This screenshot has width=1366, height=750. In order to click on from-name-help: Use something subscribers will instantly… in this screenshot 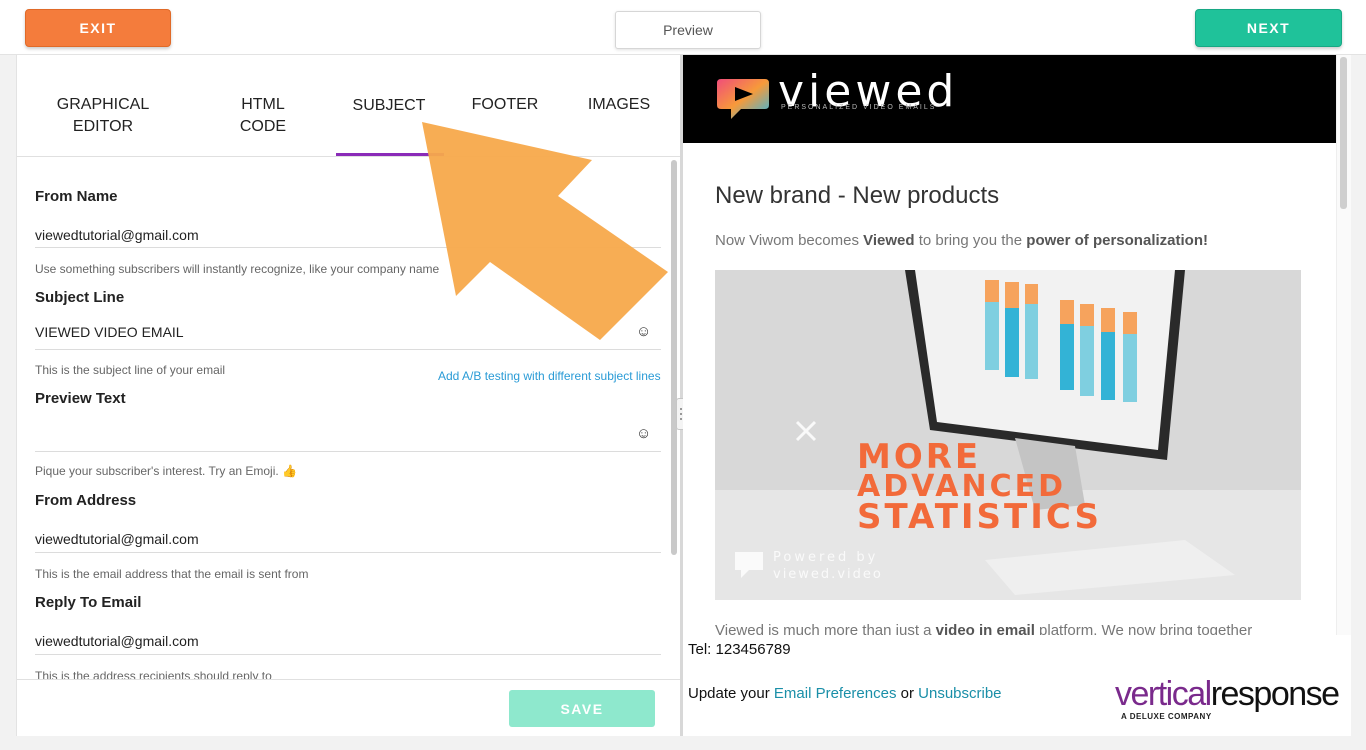, I will do `click(237, 269)`.